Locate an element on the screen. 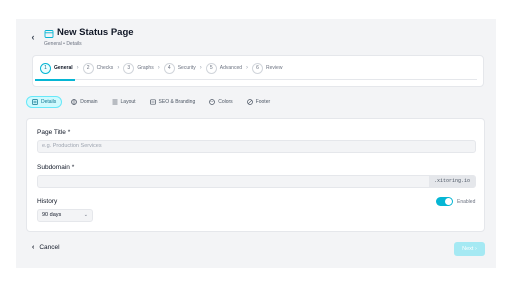 This screenshot has height=288, width=512. globe-icon is located at coordinates (74, 102).